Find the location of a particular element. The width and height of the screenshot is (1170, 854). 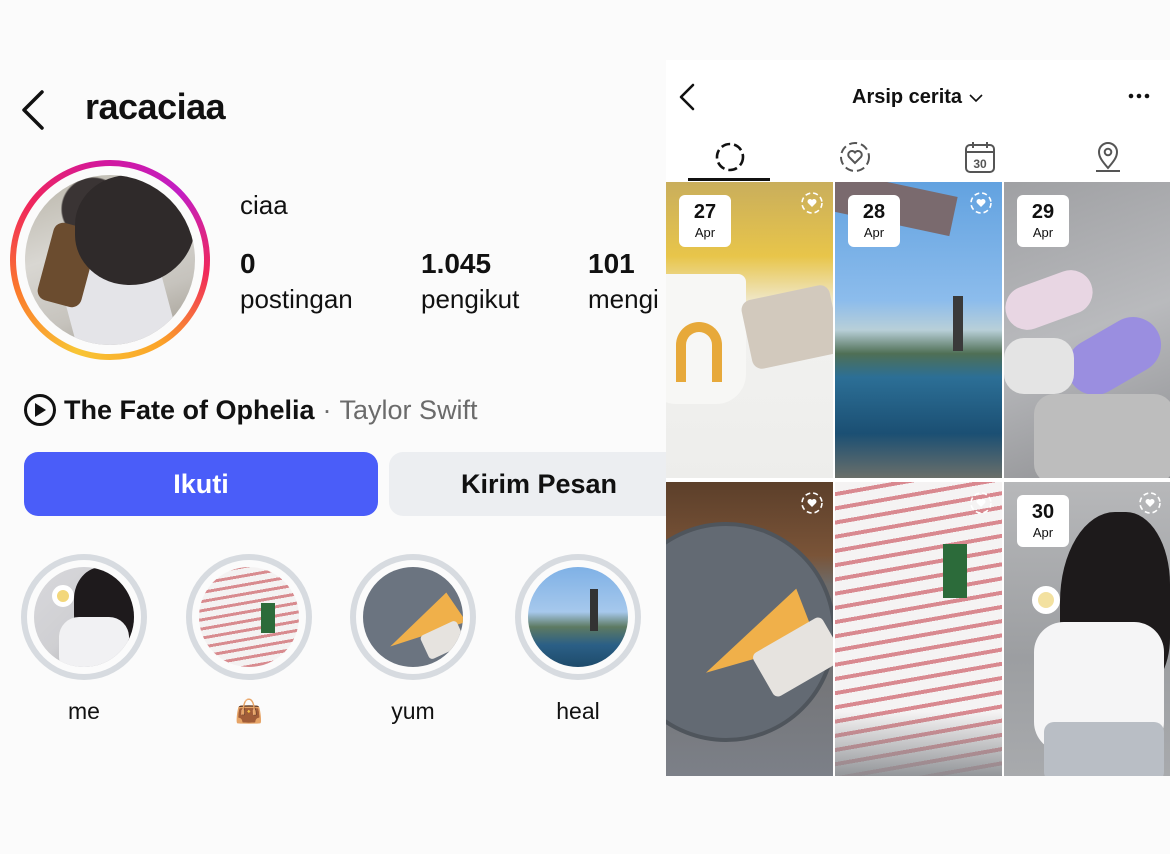

stat-posts: 0 postingan is located at coordinates (296, 281).